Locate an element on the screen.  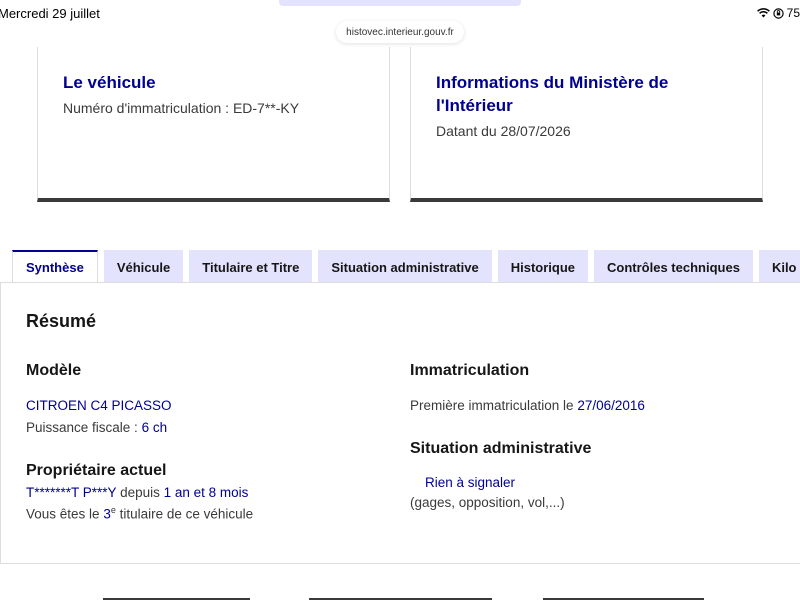
status-icons: 75 is located at coordinates (778, 13).